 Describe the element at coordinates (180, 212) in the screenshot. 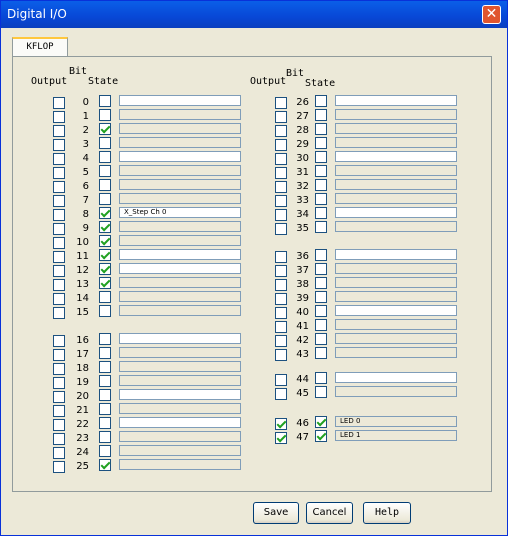

I see `bit-label-field: X_Step Ch 0` at that location.